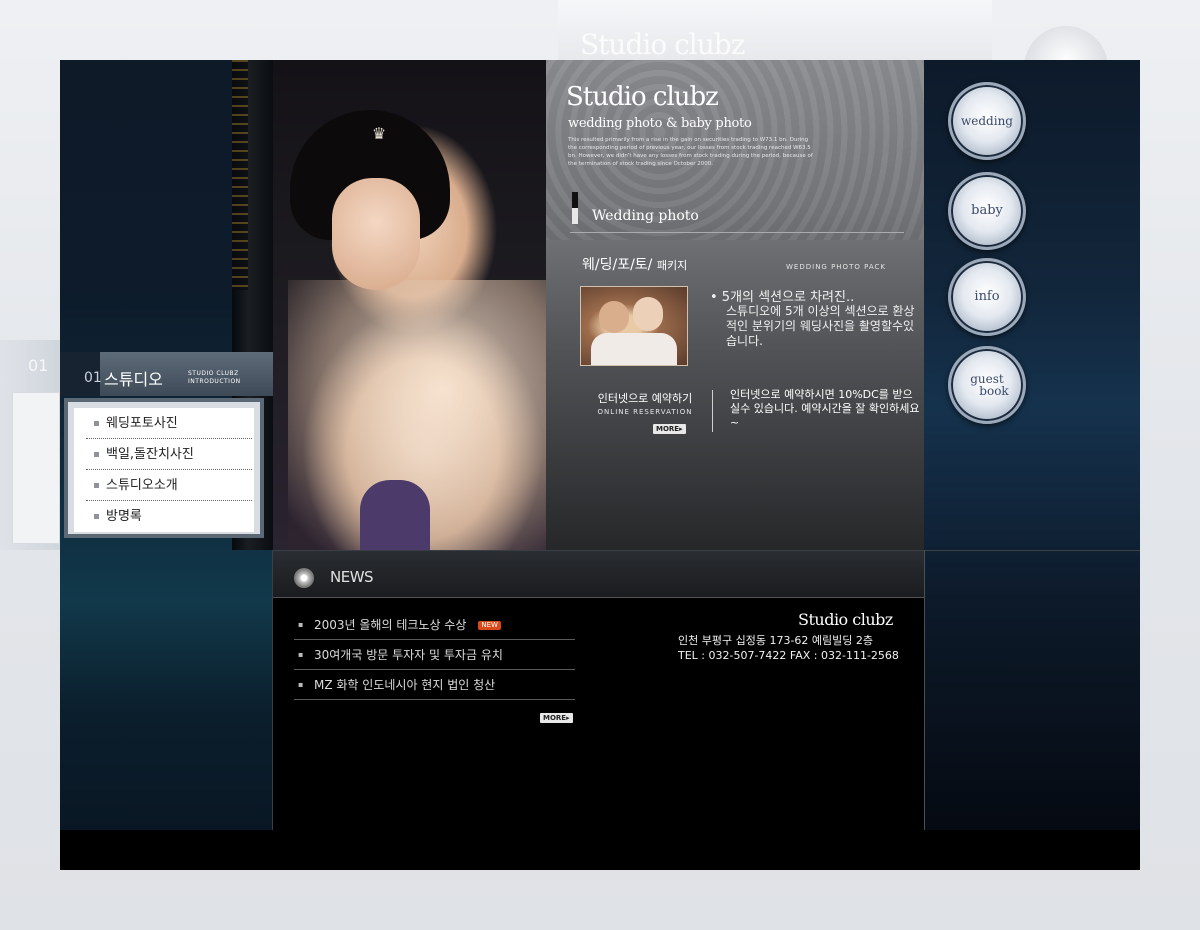 The width and height of the screenshot is (1200, 930). What do you see at coordinates (575, 208) in the screenshot?
I see `section-marker` at bounding box center [575, 208].